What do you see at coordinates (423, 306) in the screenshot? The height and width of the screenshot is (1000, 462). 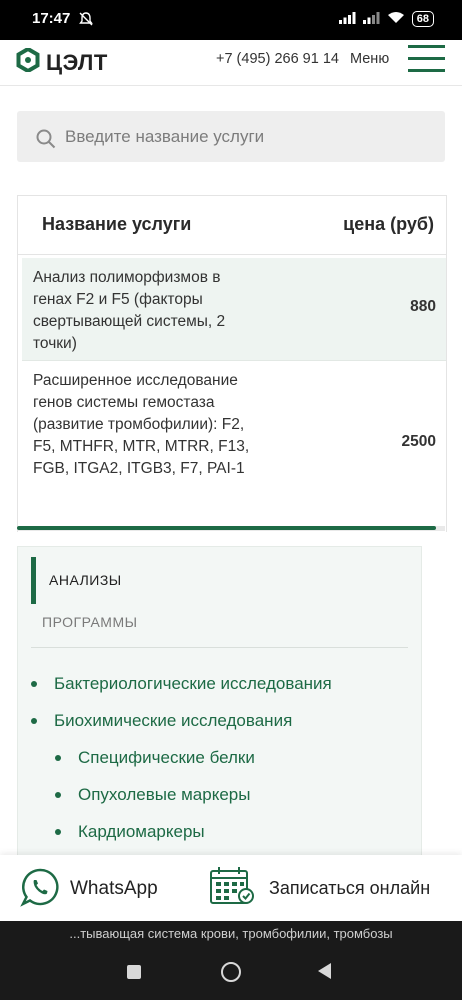 I see `service-price: 880` at bounding box center [423, 306].